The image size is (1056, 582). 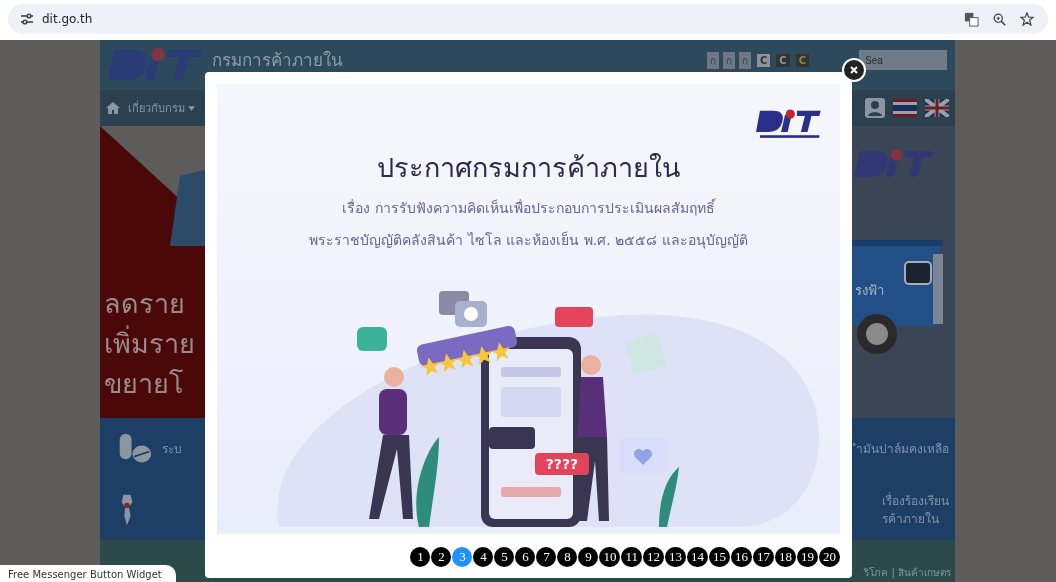 I want to click on page-button: 6, so click(x=525, y=557).